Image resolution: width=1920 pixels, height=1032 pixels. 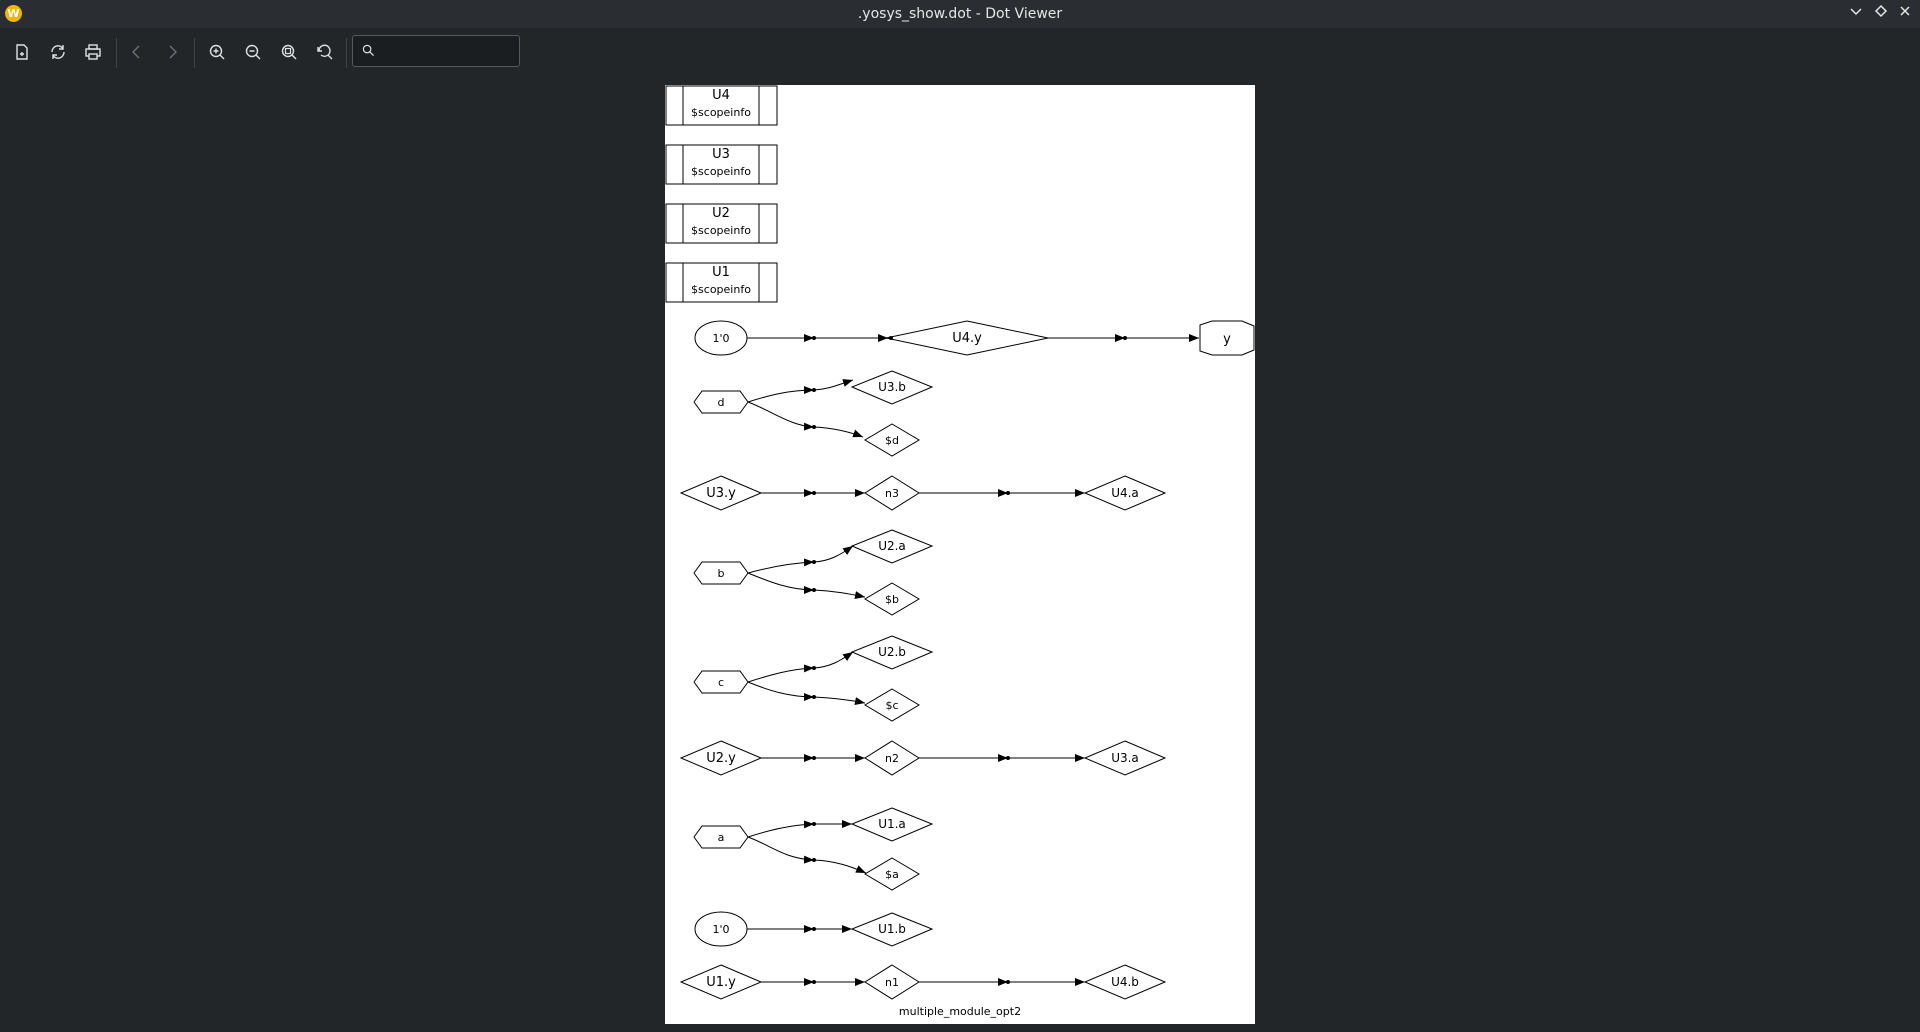 I want to click on node-label: $c, so click(x=891, y=705).